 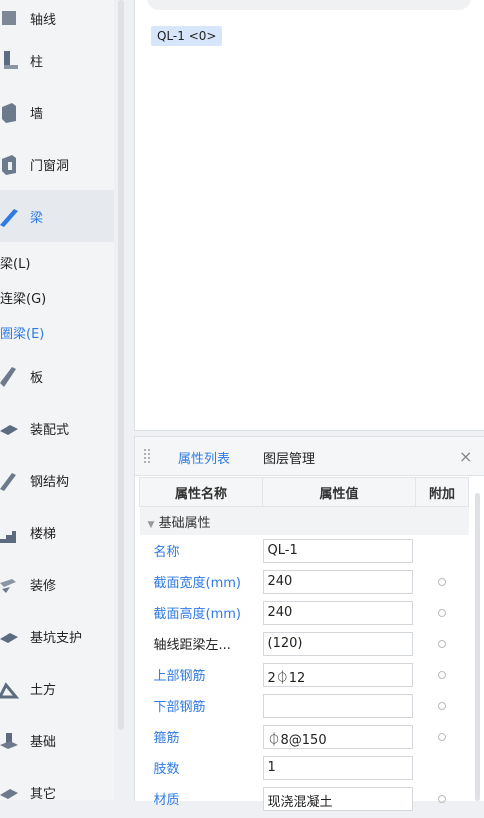 I want to click on stair-icon, so click(x=8, y=537).